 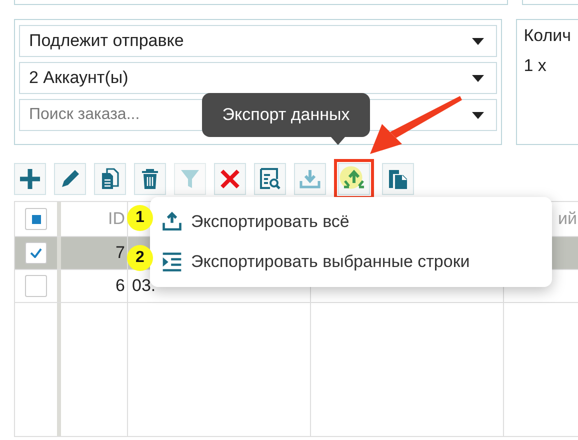 What do you see at coordinates (536, 66) in the screenshot?
I see `panel-value: 1 x` at bounding box center [536, 66].